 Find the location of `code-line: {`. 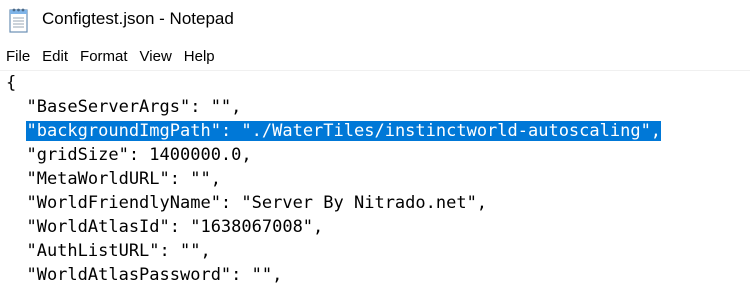

code-line: { is located at coordinates (11, 83).